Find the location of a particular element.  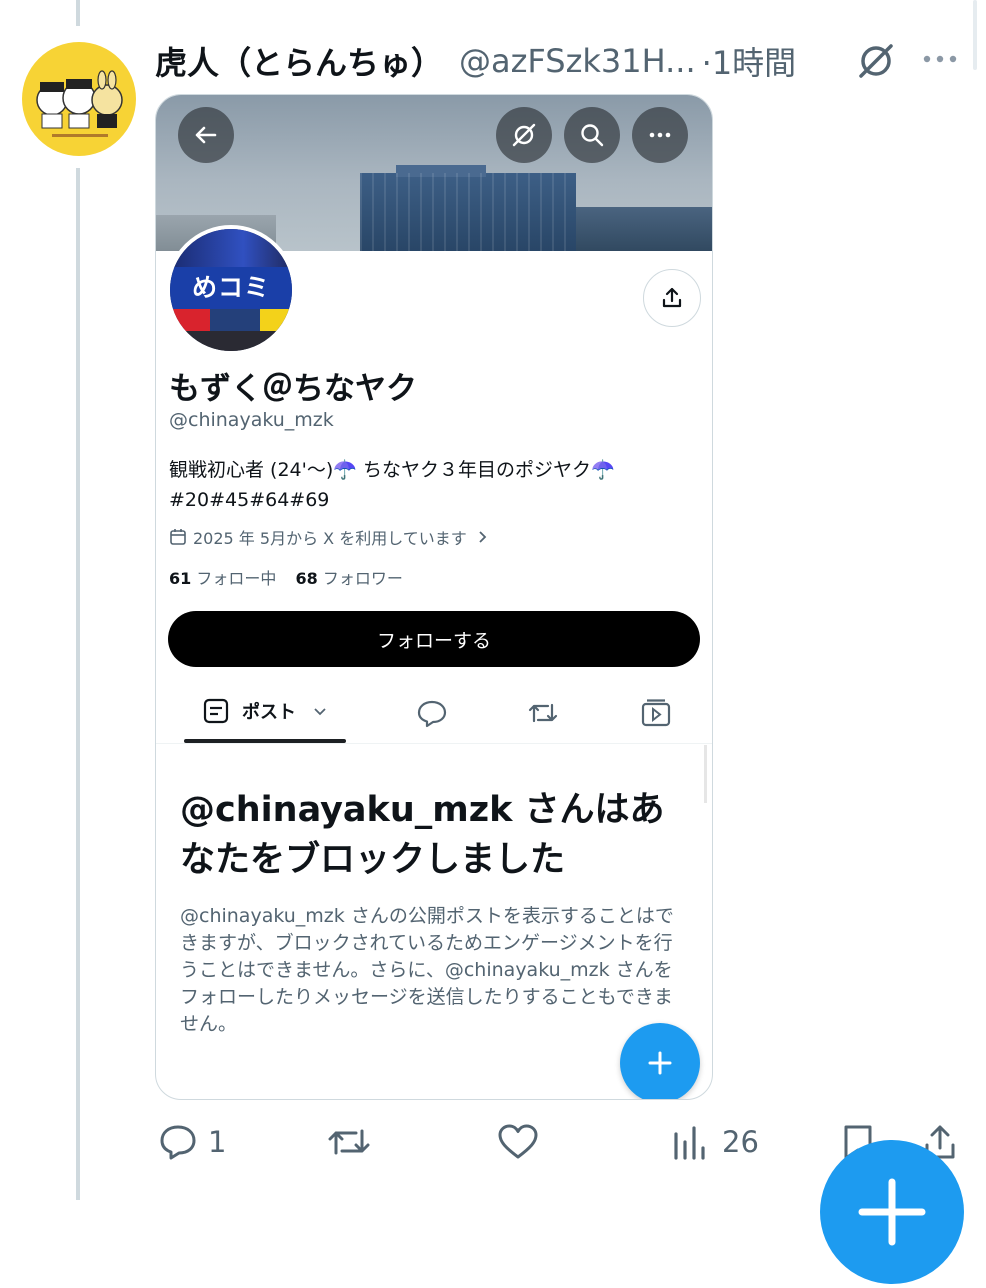

profile-tabs: ポスト is located at coordinates (434, 717).